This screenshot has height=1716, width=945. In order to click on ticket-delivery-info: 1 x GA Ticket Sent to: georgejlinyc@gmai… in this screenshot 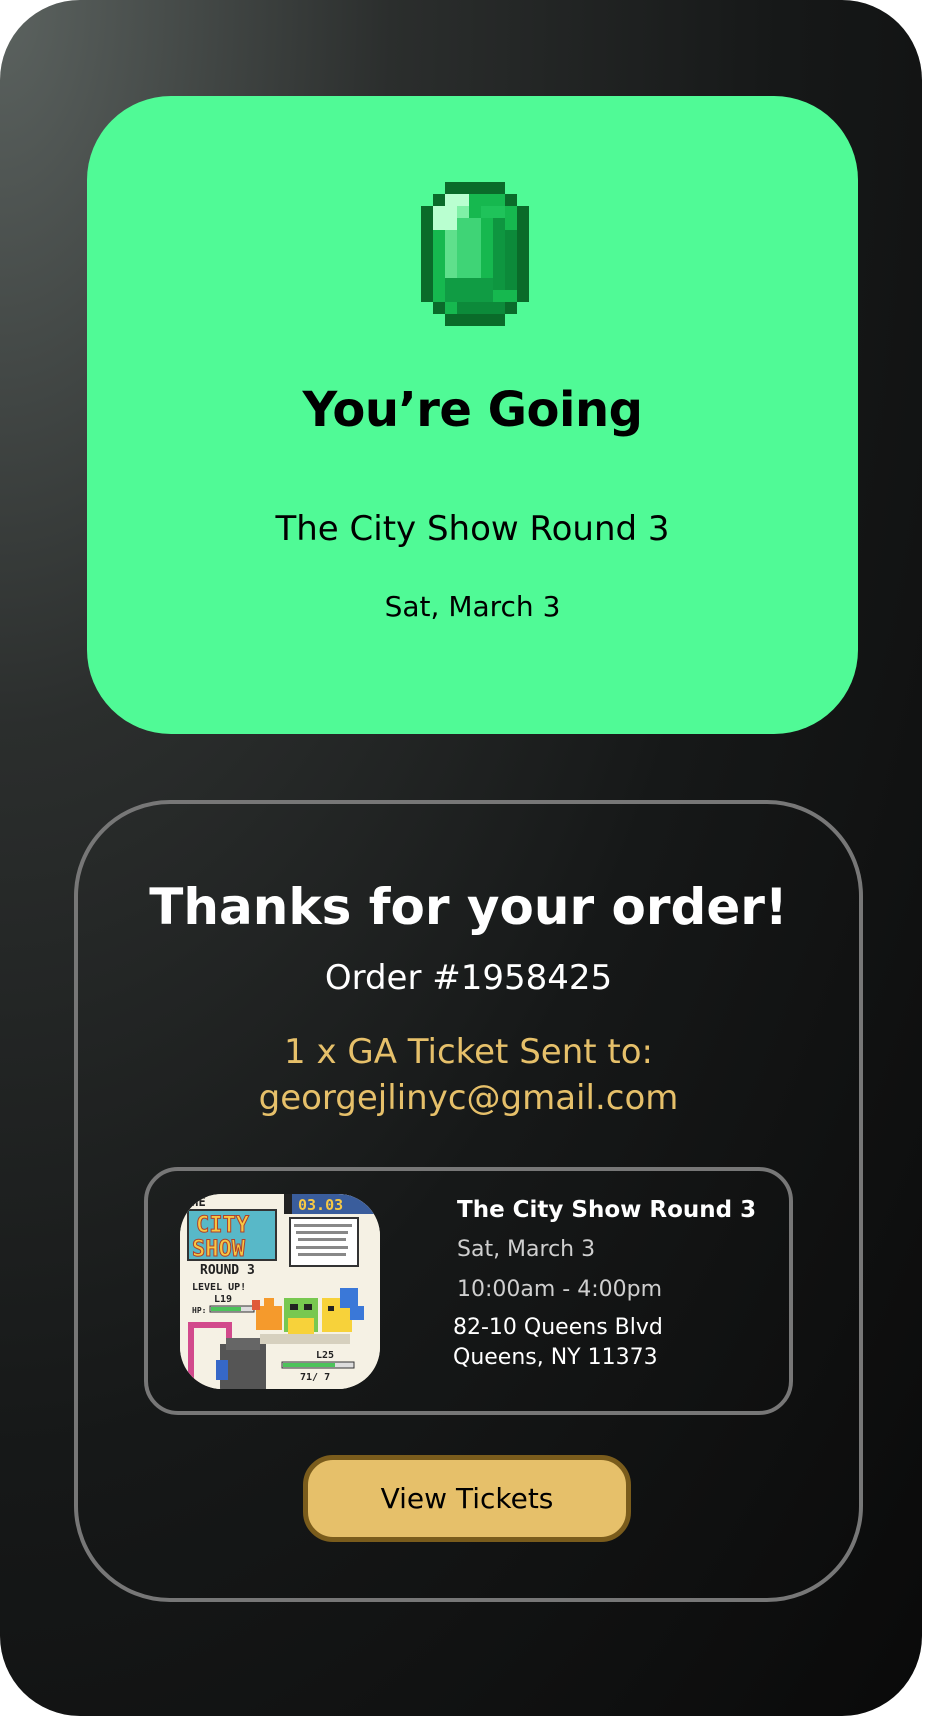, I will do `click(468, 1075)`.